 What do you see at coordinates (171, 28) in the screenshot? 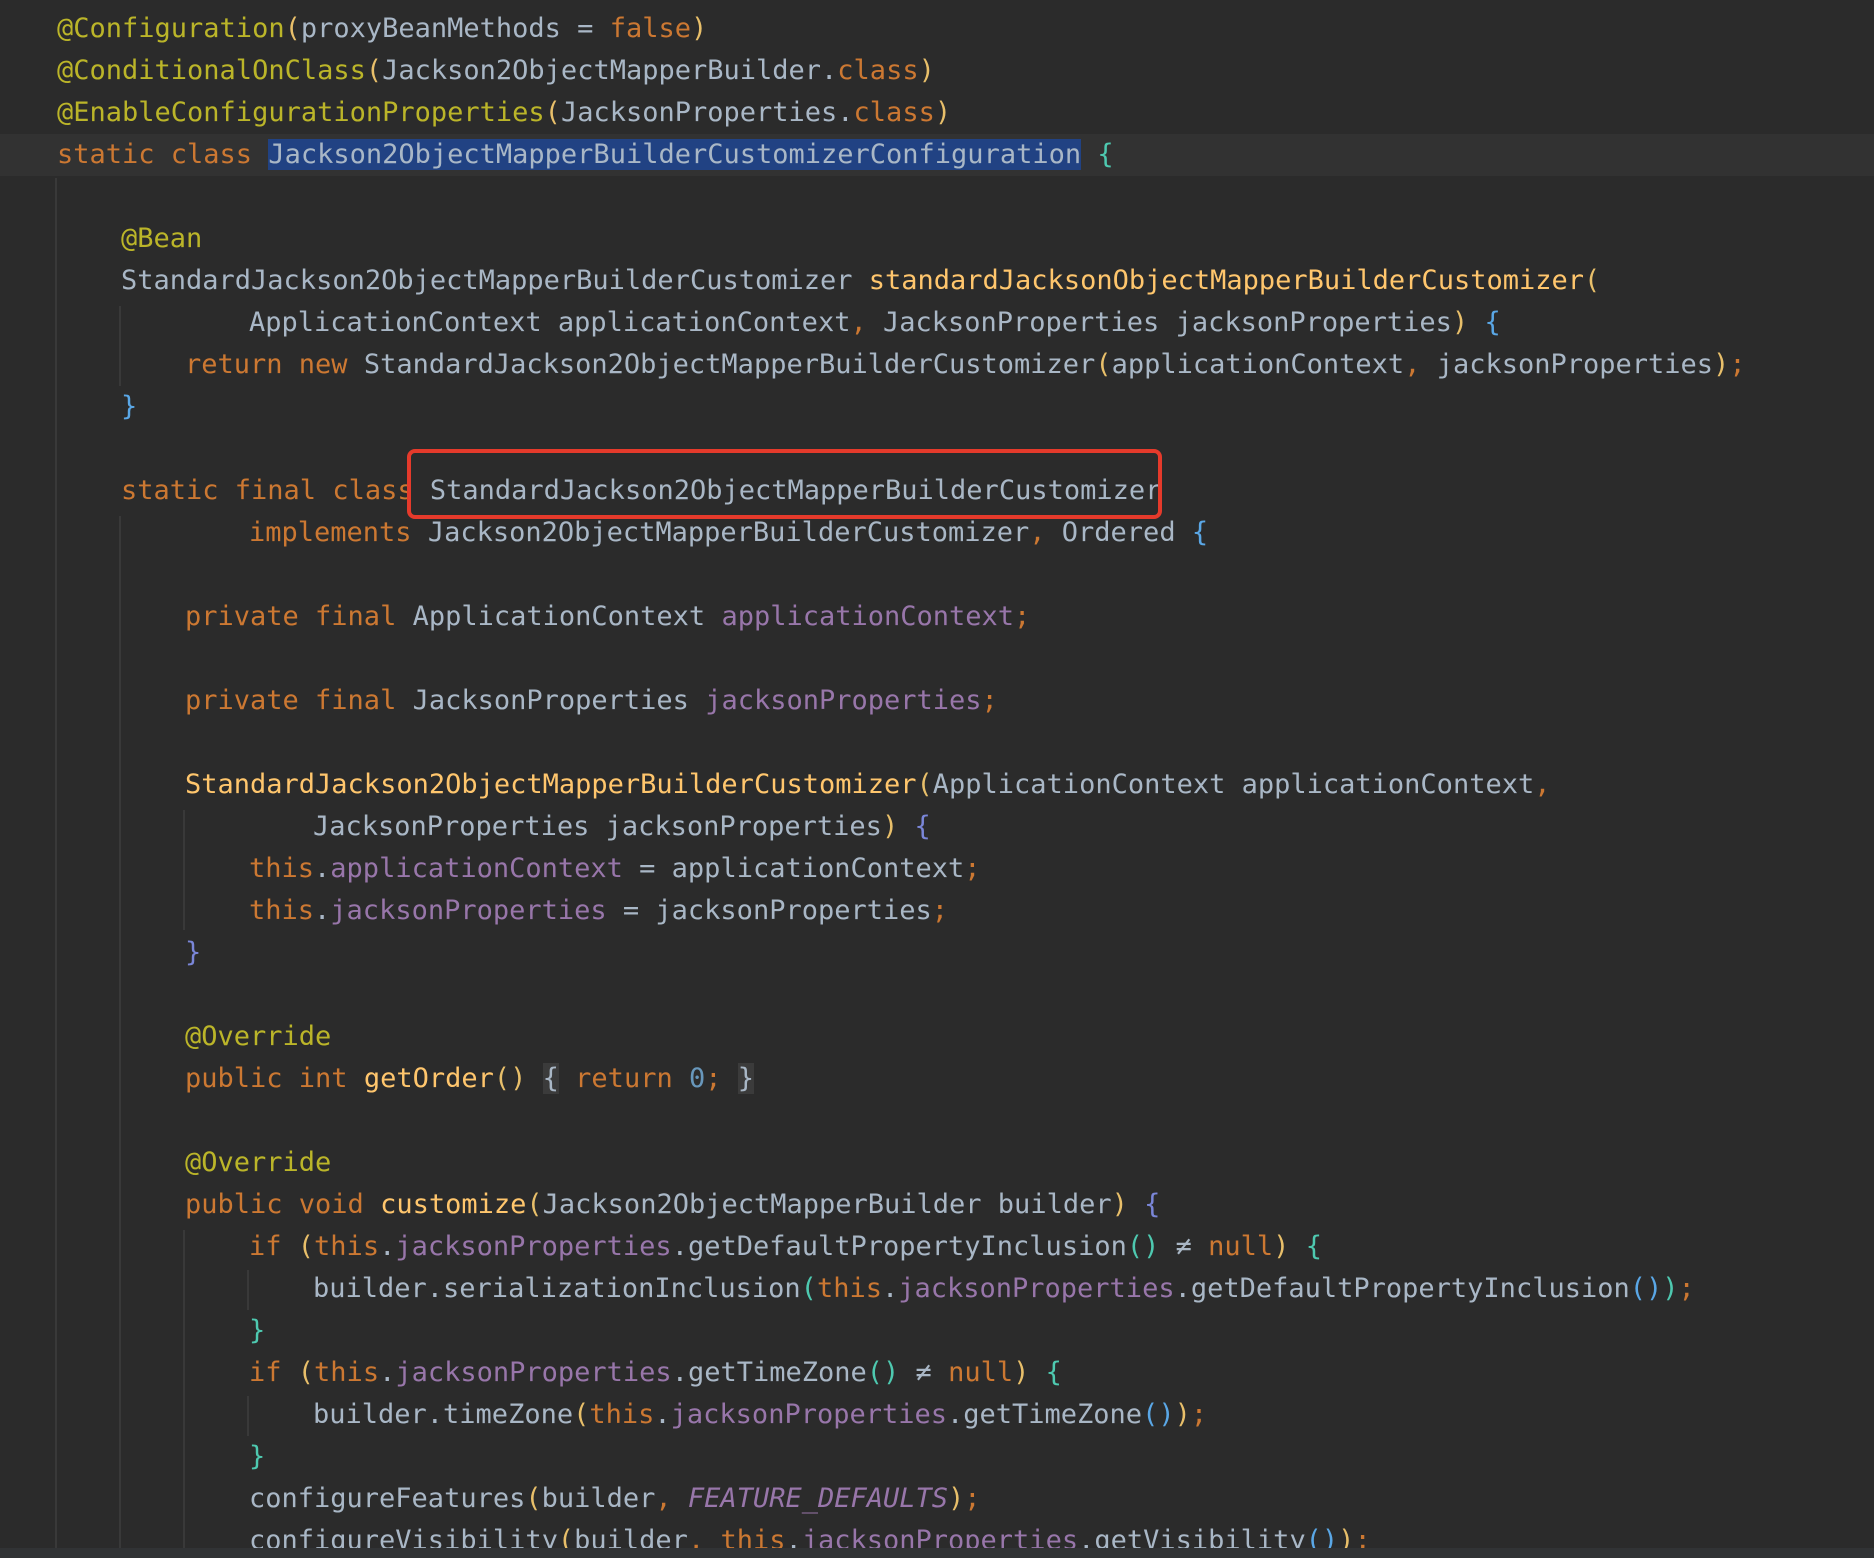
I see `annotation: @Configuration` at bounding box center [171, 28].